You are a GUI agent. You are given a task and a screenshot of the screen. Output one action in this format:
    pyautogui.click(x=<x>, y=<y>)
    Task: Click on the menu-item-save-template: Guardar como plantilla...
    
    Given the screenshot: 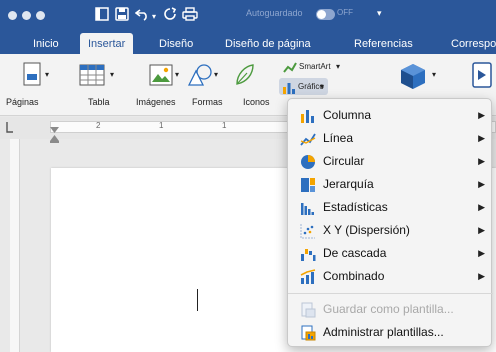 What is the action you would take?
    pyautogui.click(x=390, y=310)
    